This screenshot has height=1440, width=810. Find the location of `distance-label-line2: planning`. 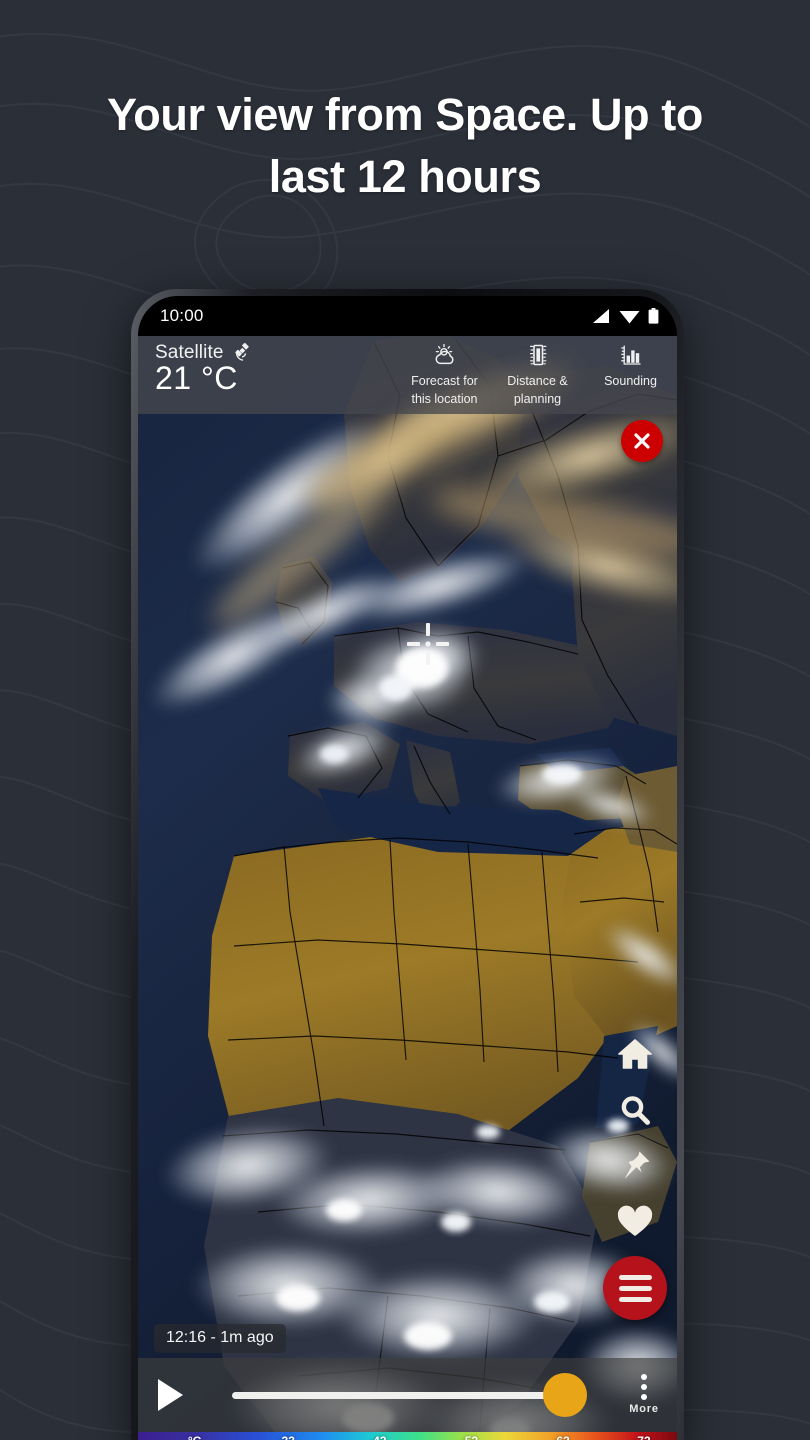

distance-label-line2: planning is located at coordinates (537, 399).